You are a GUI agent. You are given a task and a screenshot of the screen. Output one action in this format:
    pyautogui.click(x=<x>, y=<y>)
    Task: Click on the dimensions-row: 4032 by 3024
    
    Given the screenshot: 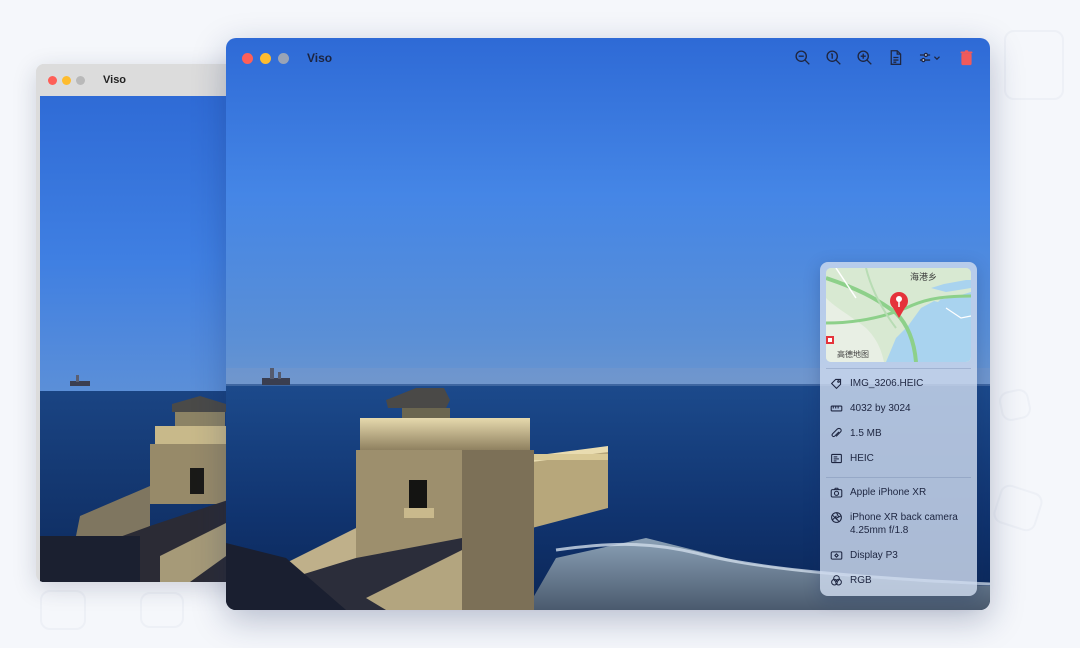 What is the action you would take?
    pyautogui.click(x=898, y=408)
    